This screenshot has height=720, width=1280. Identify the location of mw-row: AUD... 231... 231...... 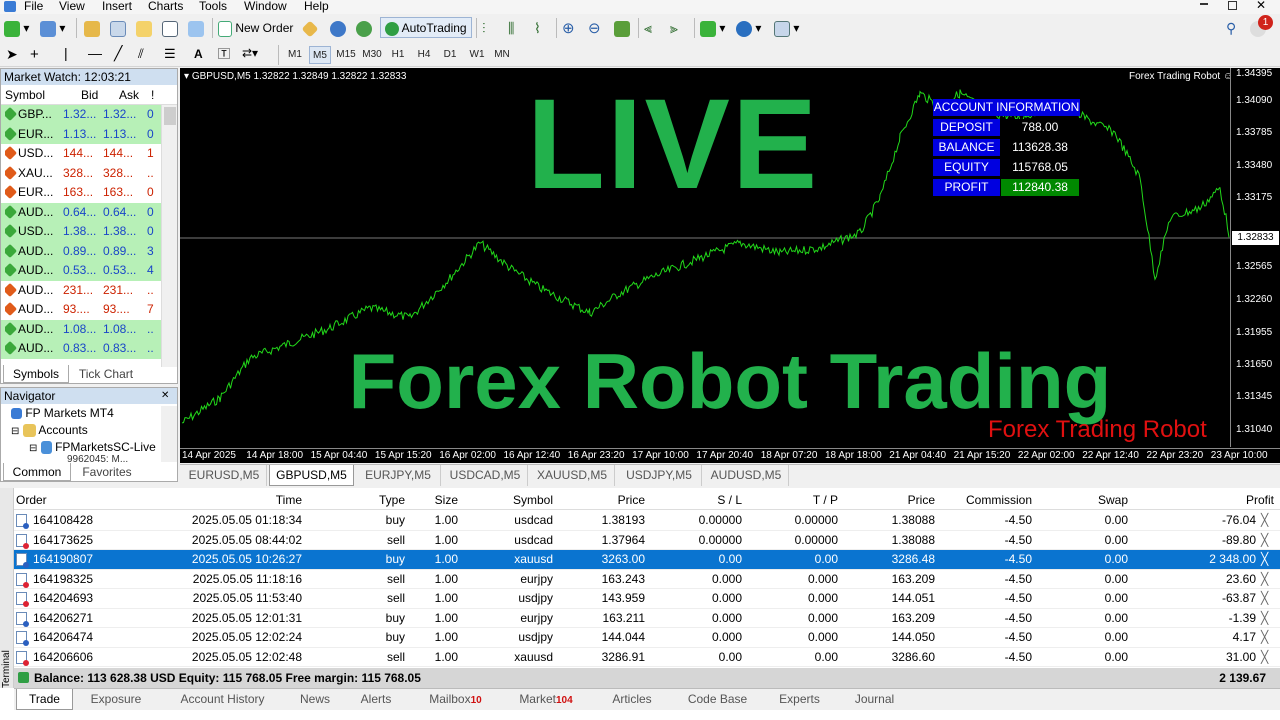
(89, 290).